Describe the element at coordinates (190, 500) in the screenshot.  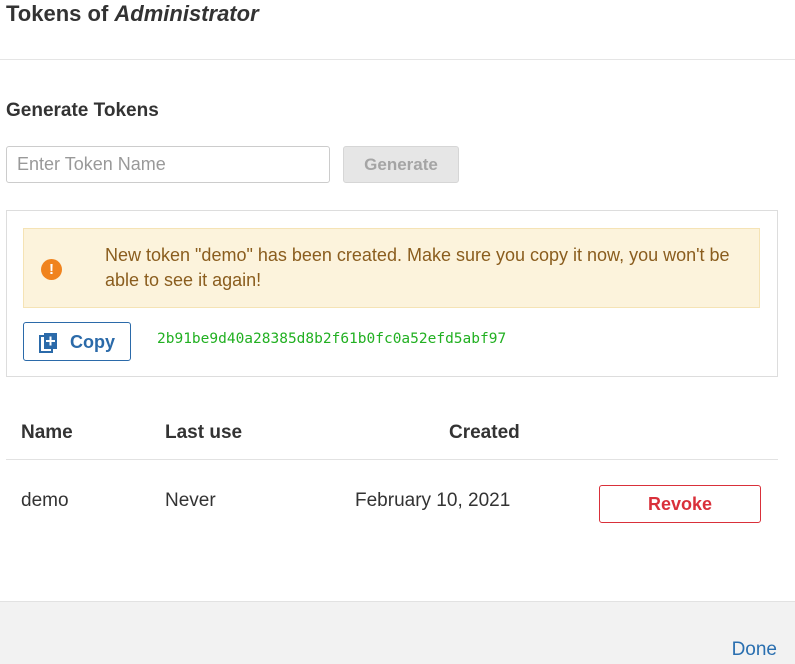
I see `last-use-cell: Never` at that location.